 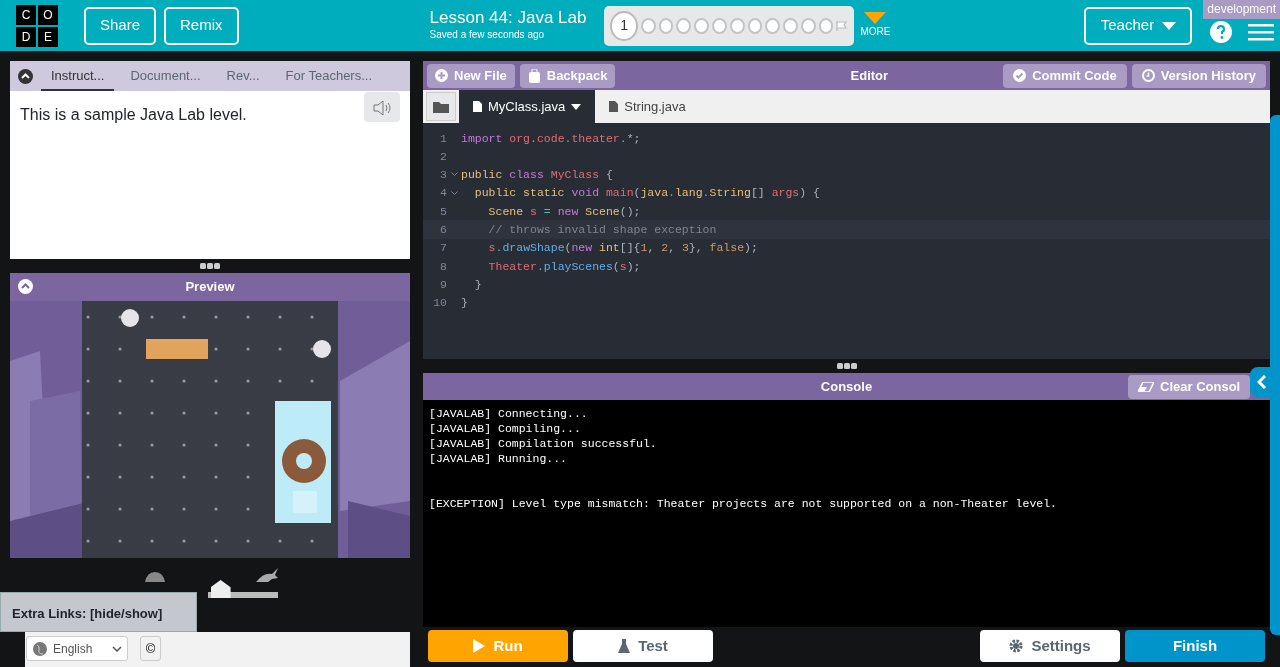 What do you see at coordinates (609, 248) in the screenshot?
I see `code-line: s.drawShape(new int[]{1, 2, 3}, false);` at bounding box center [609, 248].